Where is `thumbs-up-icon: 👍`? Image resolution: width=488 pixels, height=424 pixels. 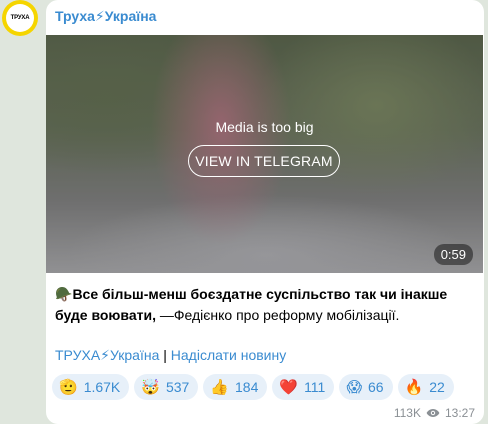 thumbs-up-icon: 👍 is located at coordinates (220, 387).